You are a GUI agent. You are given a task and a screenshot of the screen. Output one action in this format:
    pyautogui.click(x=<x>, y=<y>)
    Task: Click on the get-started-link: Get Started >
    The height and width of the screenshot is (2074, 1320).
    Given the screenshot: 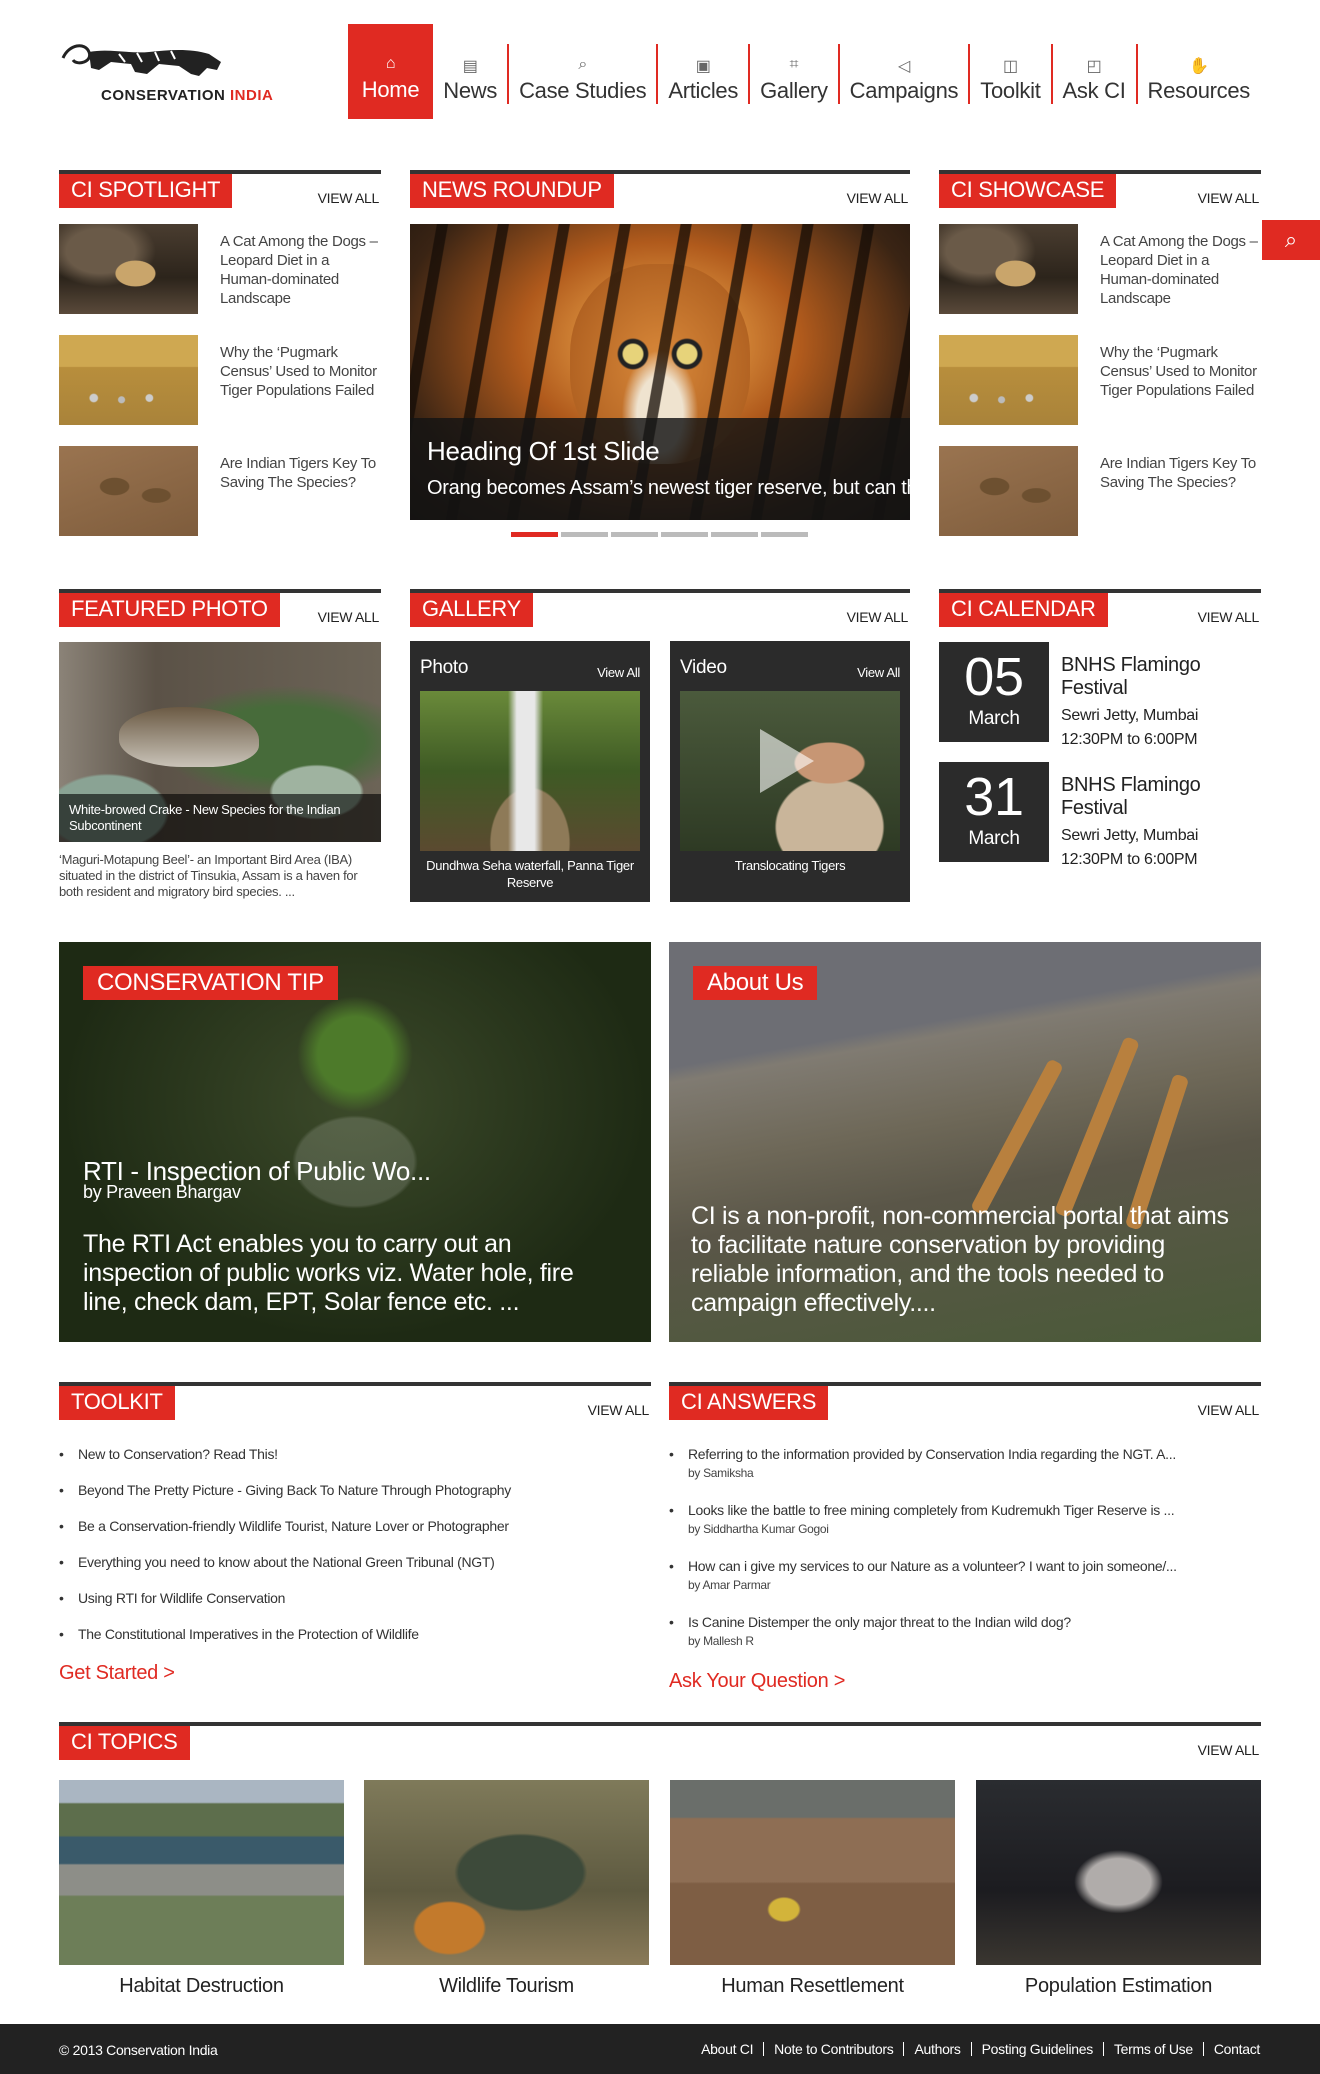 What is the action you would take?
    pyautogui.click(x=117, y=1673)
    